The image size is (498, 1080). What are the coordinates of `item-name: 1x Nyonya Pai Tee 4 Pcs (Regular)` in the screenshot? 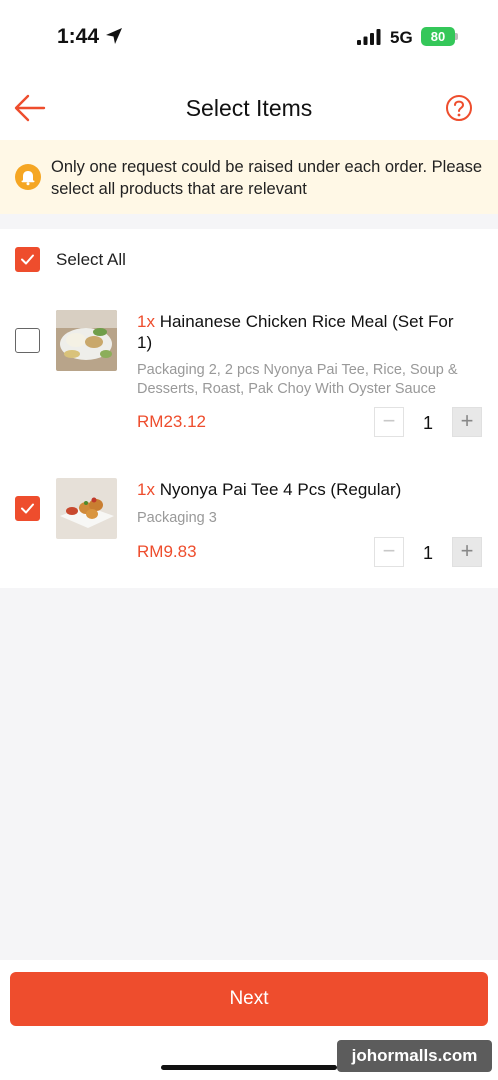 It's located at (302, 489).